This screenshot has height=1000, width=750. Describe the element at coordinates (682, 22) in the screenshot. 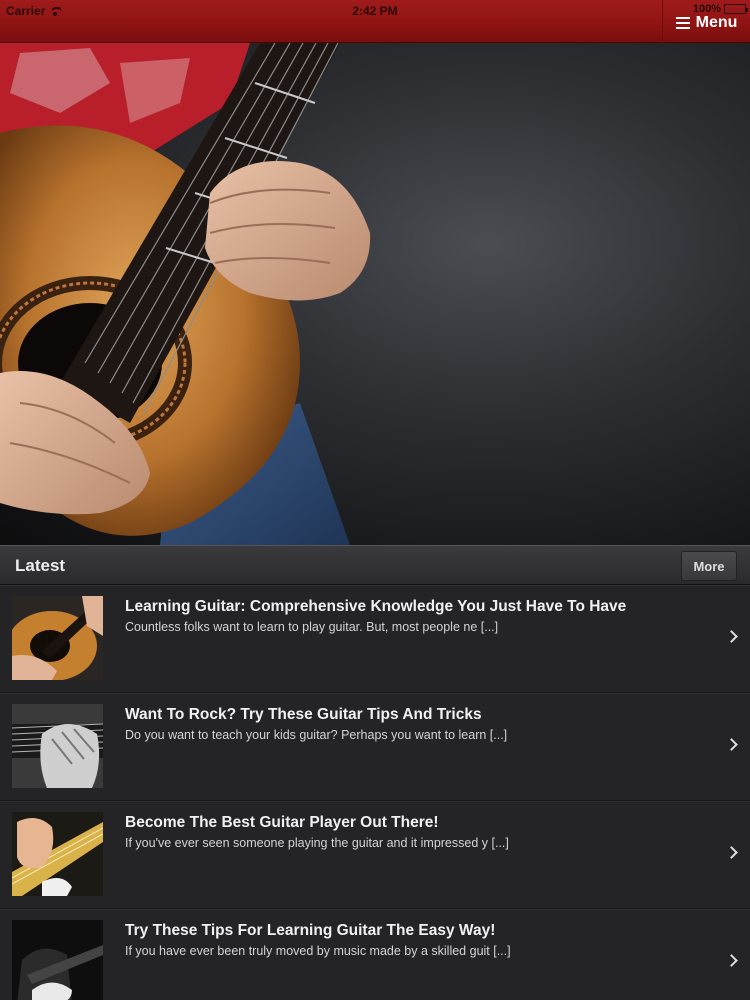

I see `hamburger-icon` at that location.